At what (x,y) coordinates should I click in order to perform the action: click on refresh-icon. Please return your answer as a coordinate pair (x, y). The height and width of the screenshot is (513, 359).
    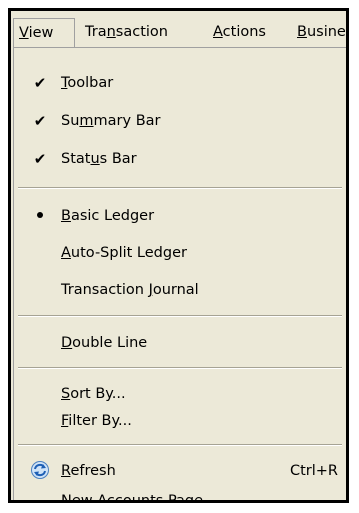
    Looking at the image, I should click on (40, 471).